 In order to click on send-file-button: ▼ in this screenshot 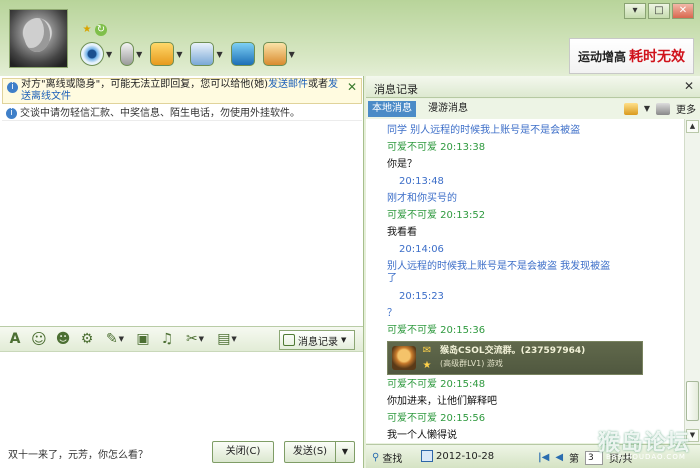, I will do `click(166, 54)`.